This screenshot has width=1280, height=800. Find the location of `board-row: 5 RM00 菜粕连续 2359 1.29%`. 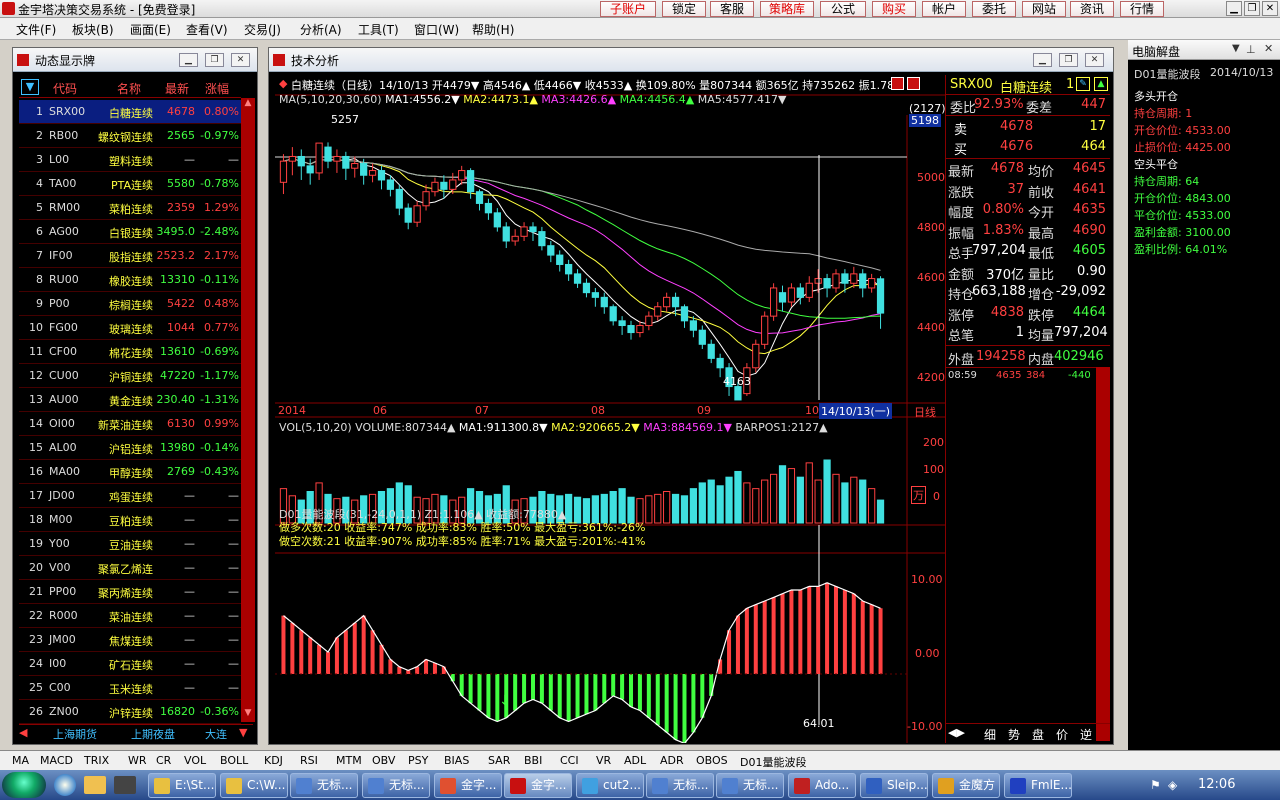

board-row: 5 RM00 菜粕连续 2359 1.29% is located at coordinates (130, 208).